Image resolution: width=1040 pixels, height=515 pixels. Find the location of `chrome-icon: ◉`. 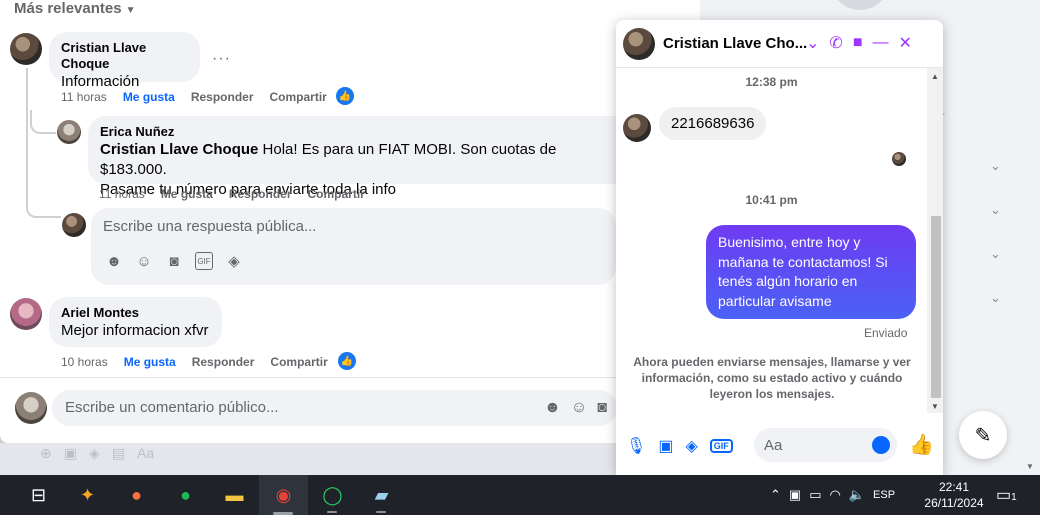

chrome-icon: ◉ is located at coordinates (283, 495).